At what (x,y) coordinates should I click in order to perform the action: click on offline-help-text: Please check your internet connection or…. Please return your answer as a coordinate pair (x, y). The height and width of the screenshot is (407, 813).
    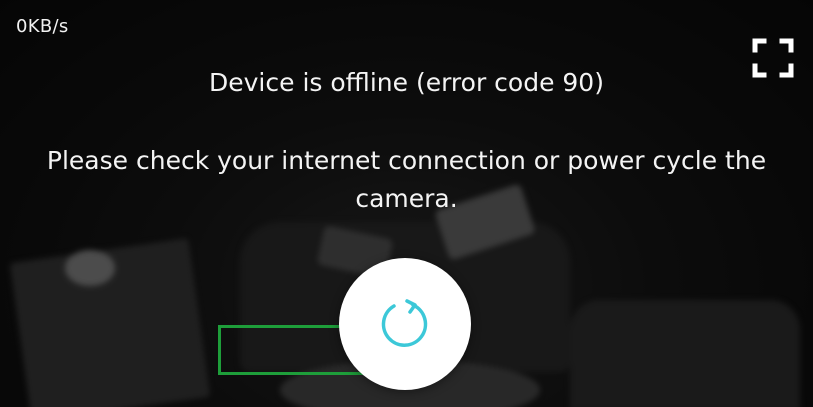
    Looking at the image, I should click on (406, 179).